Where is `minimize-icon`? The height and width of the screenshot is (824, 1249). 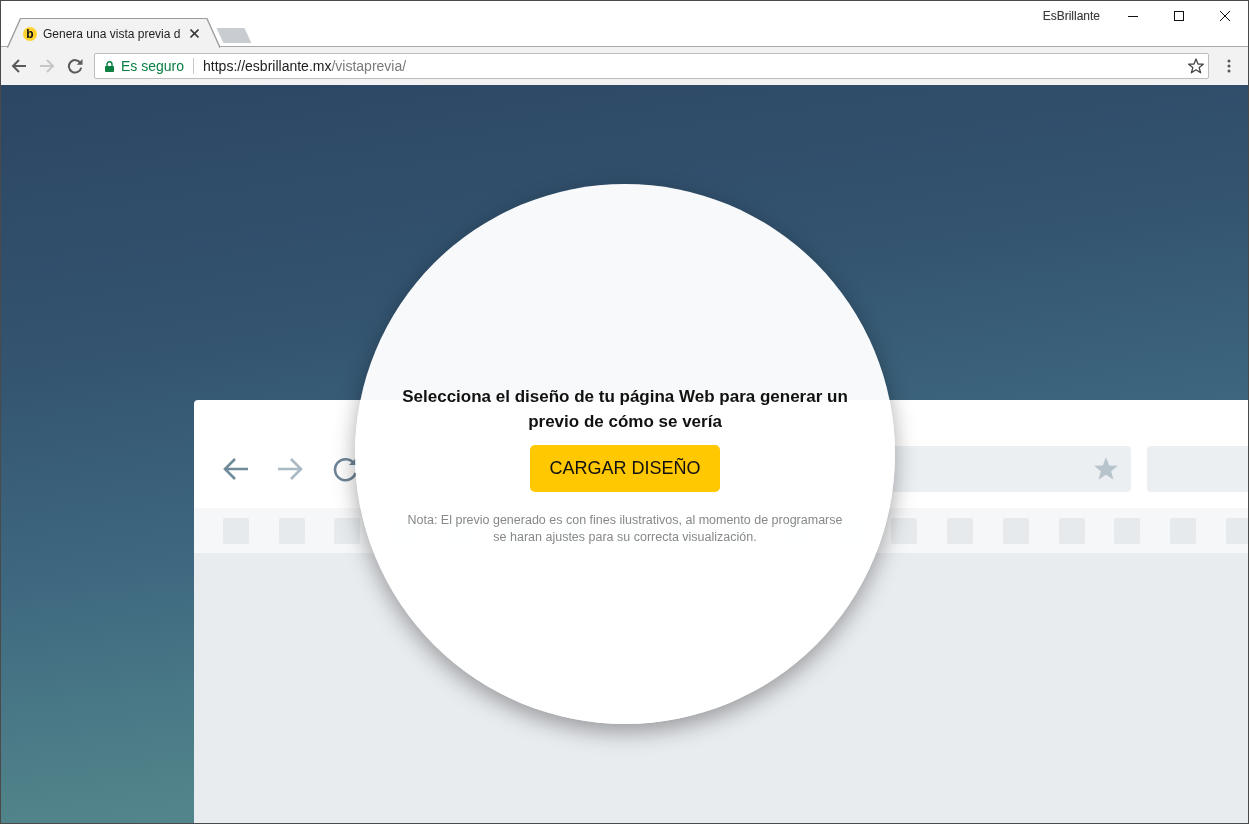 minimize-icon is located at coordinates (1133, 16).